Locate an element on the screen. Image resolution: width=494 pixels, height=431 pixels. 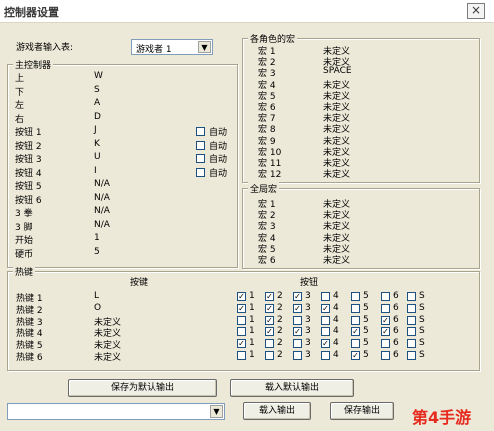
controller-key-value: D is located at coordinates (97, 117).